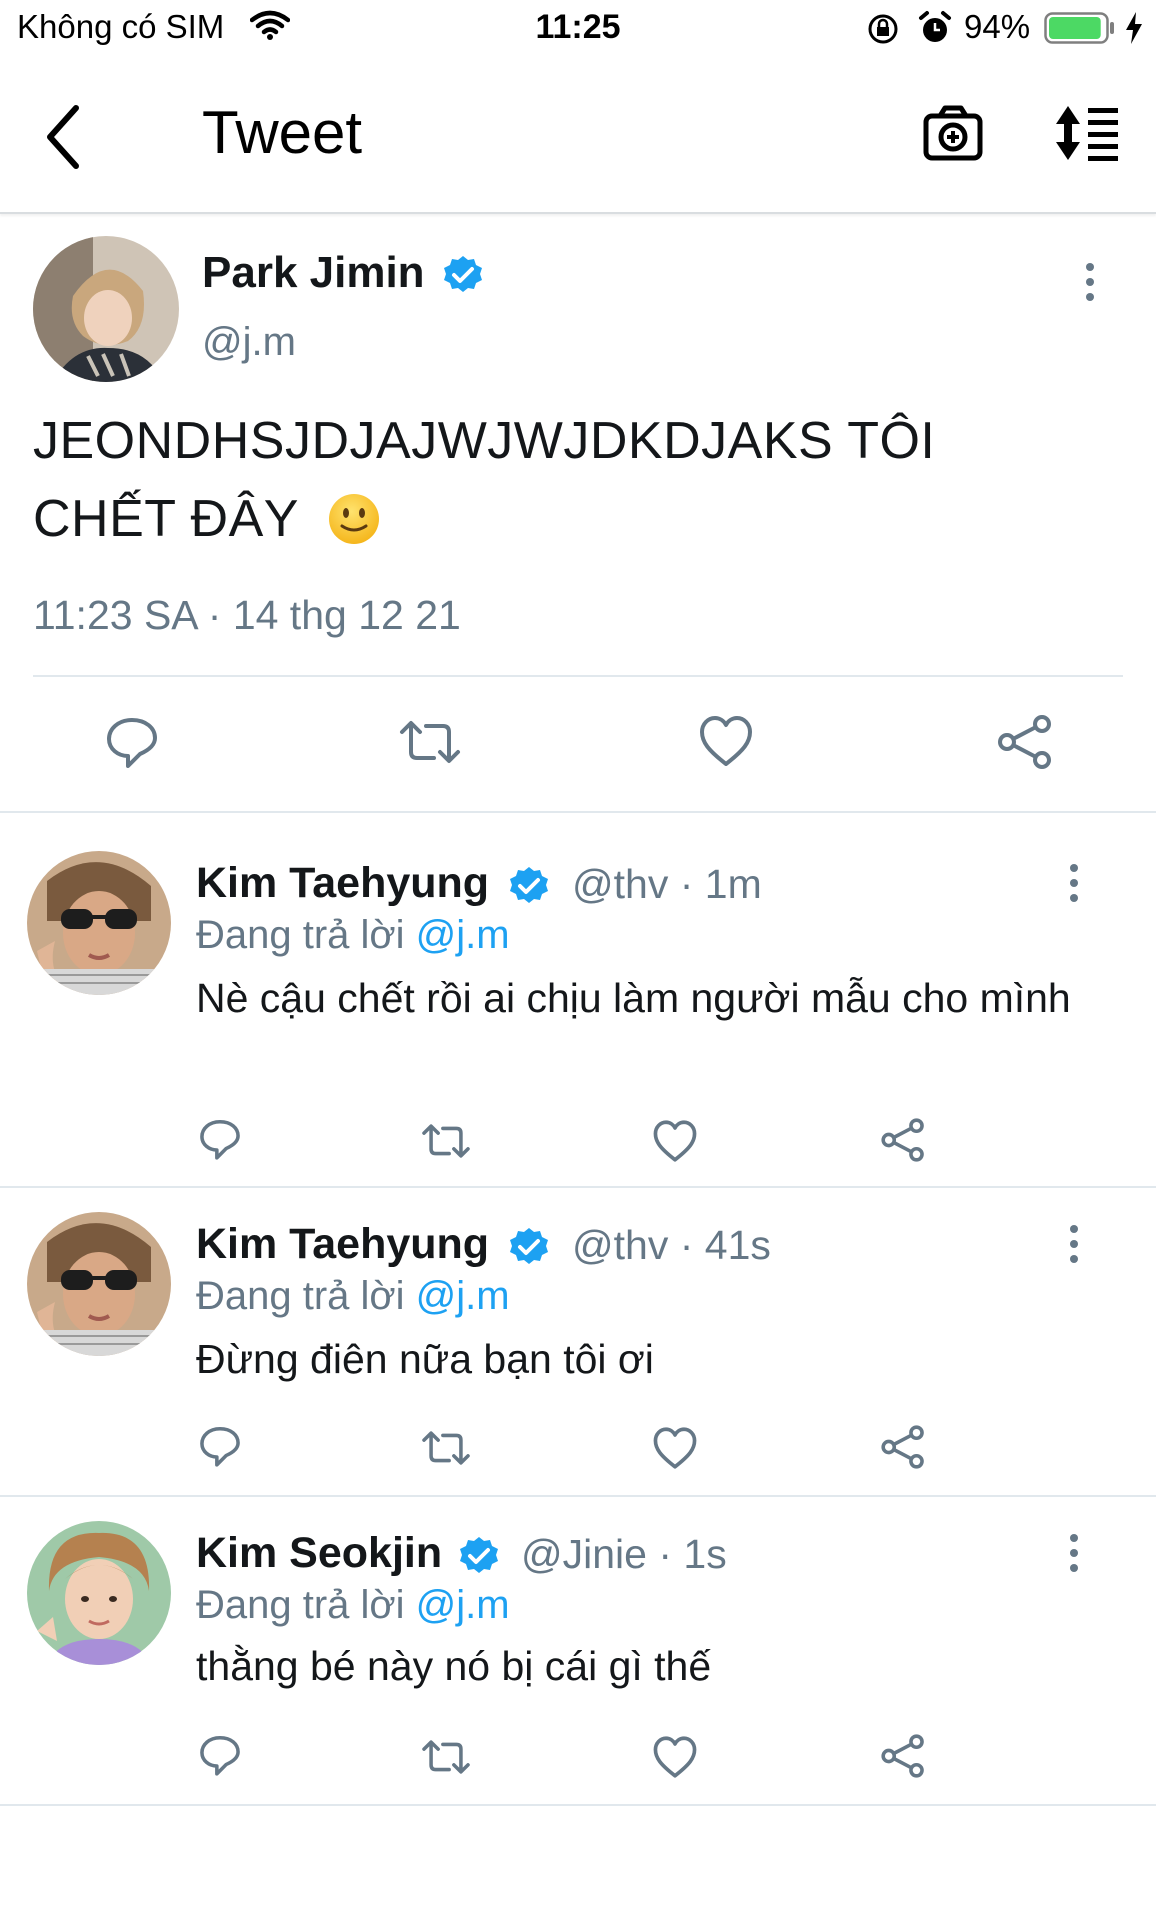 This screenshot has height=1920, width=1156. What do you see at coordinates (533, 480) in the screenshot?
I see `tweet-text: JEONDHSJDJAJWJWJDKDJAKS TÔI CHẾT ĐÂY 🙂` at bounding box center [533, 480].